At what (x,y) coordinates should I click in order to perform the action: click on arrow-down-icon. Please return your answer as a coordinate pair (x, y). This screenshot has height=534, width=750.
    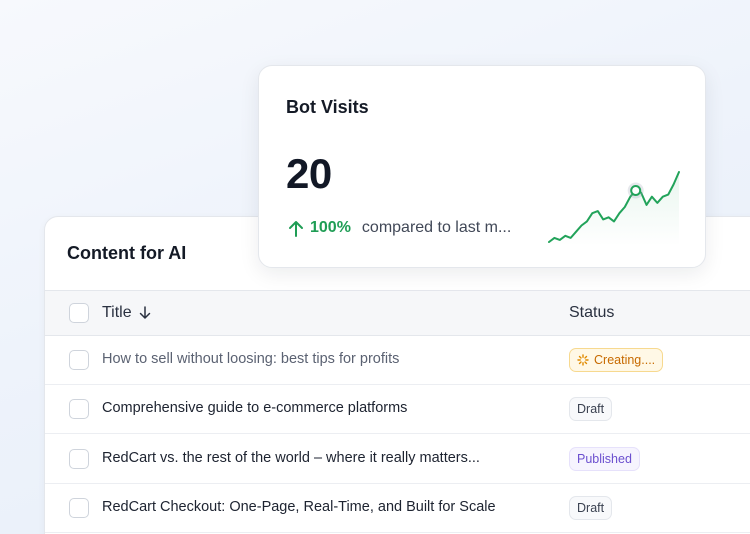
    Looking at the image, I should click on (144, 312).